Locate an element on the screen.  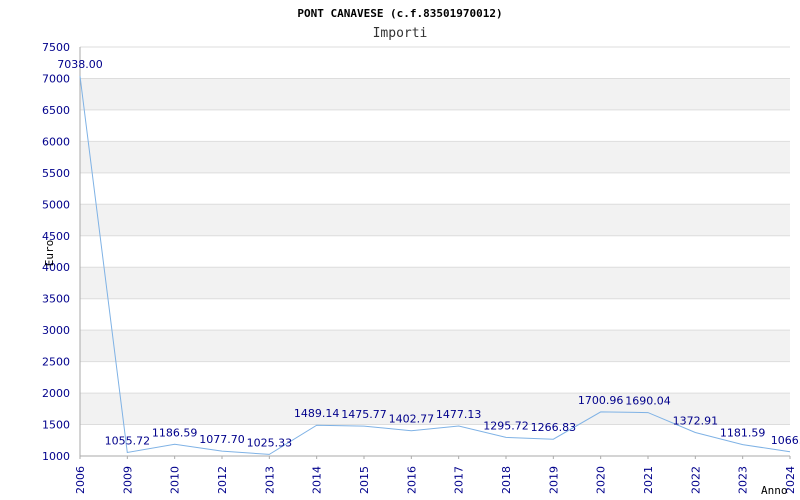
y-tick-label: 1500 is located at coordinates (56, 425).